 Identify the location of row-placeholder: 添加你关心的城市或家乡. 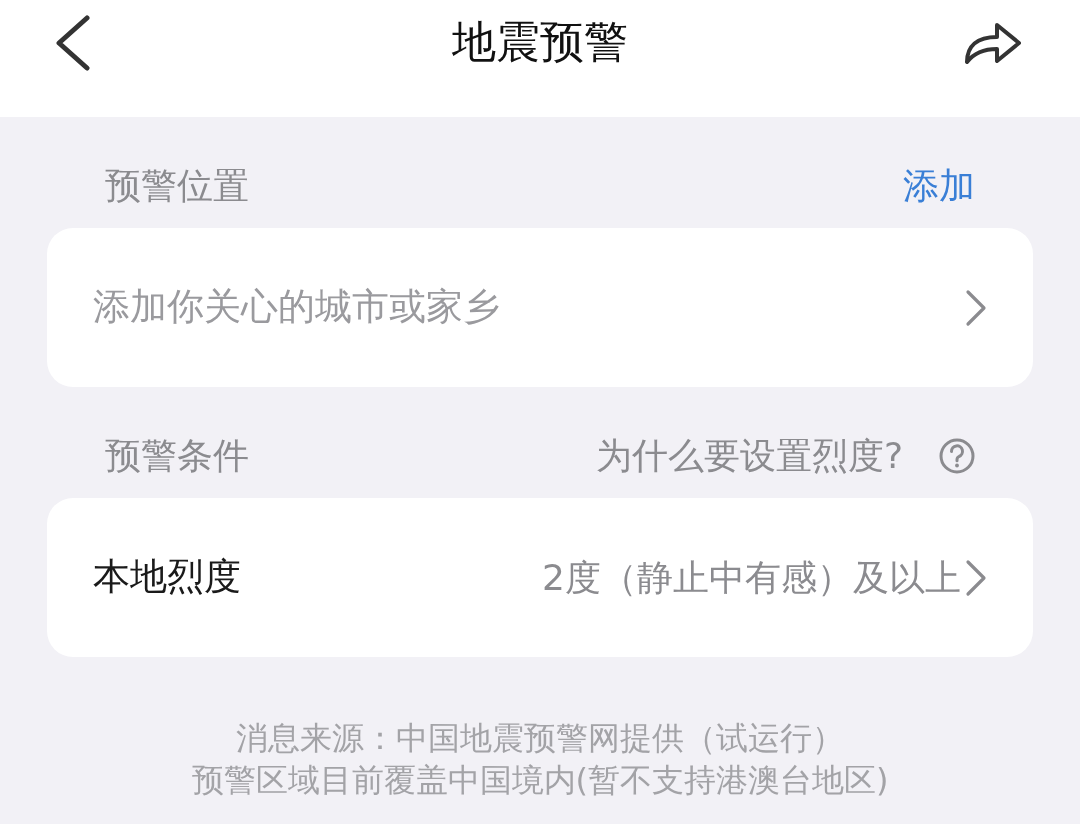
(296, 307).